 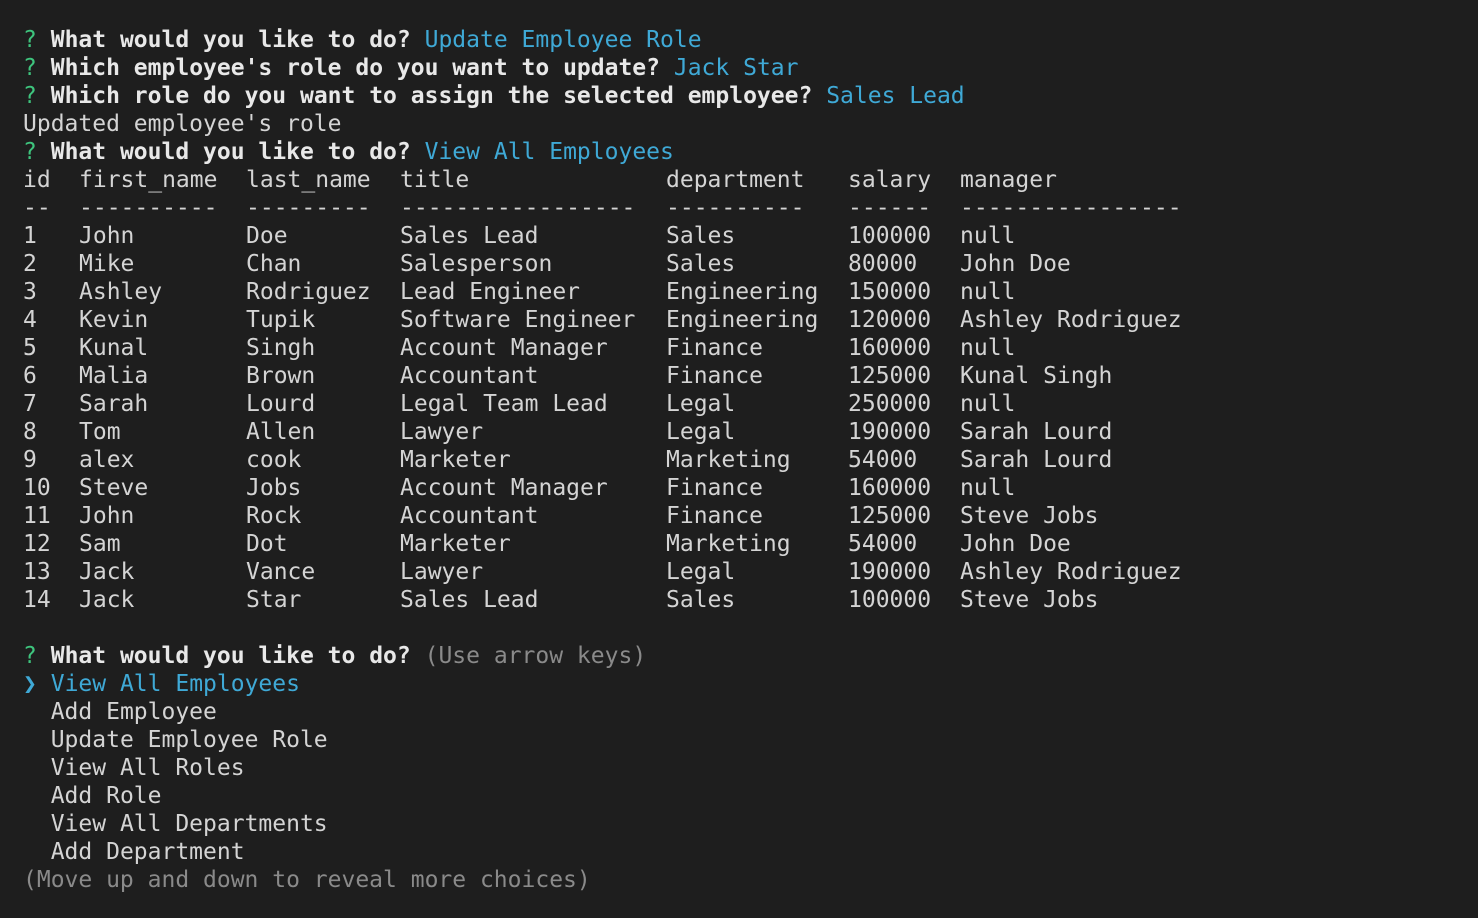 What do you see at coordinates (750, 432) in the screenshot?
I see `table-row: 8 Tom Allen Lawyer Legal 190000 Sarah Lourd` at bounding box center [750, 432].